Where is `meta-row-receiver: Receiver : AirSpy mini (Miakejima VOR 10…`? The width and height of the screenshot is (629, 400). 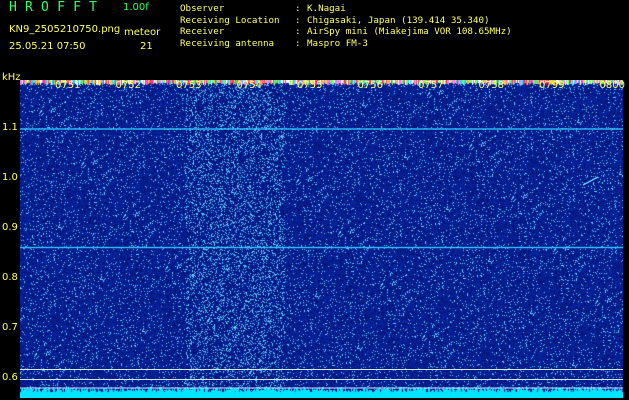 meta-row-receiver: Receiver : AirSpy mini (Miakejima VOR 10… is located at coordinates (346, 32).